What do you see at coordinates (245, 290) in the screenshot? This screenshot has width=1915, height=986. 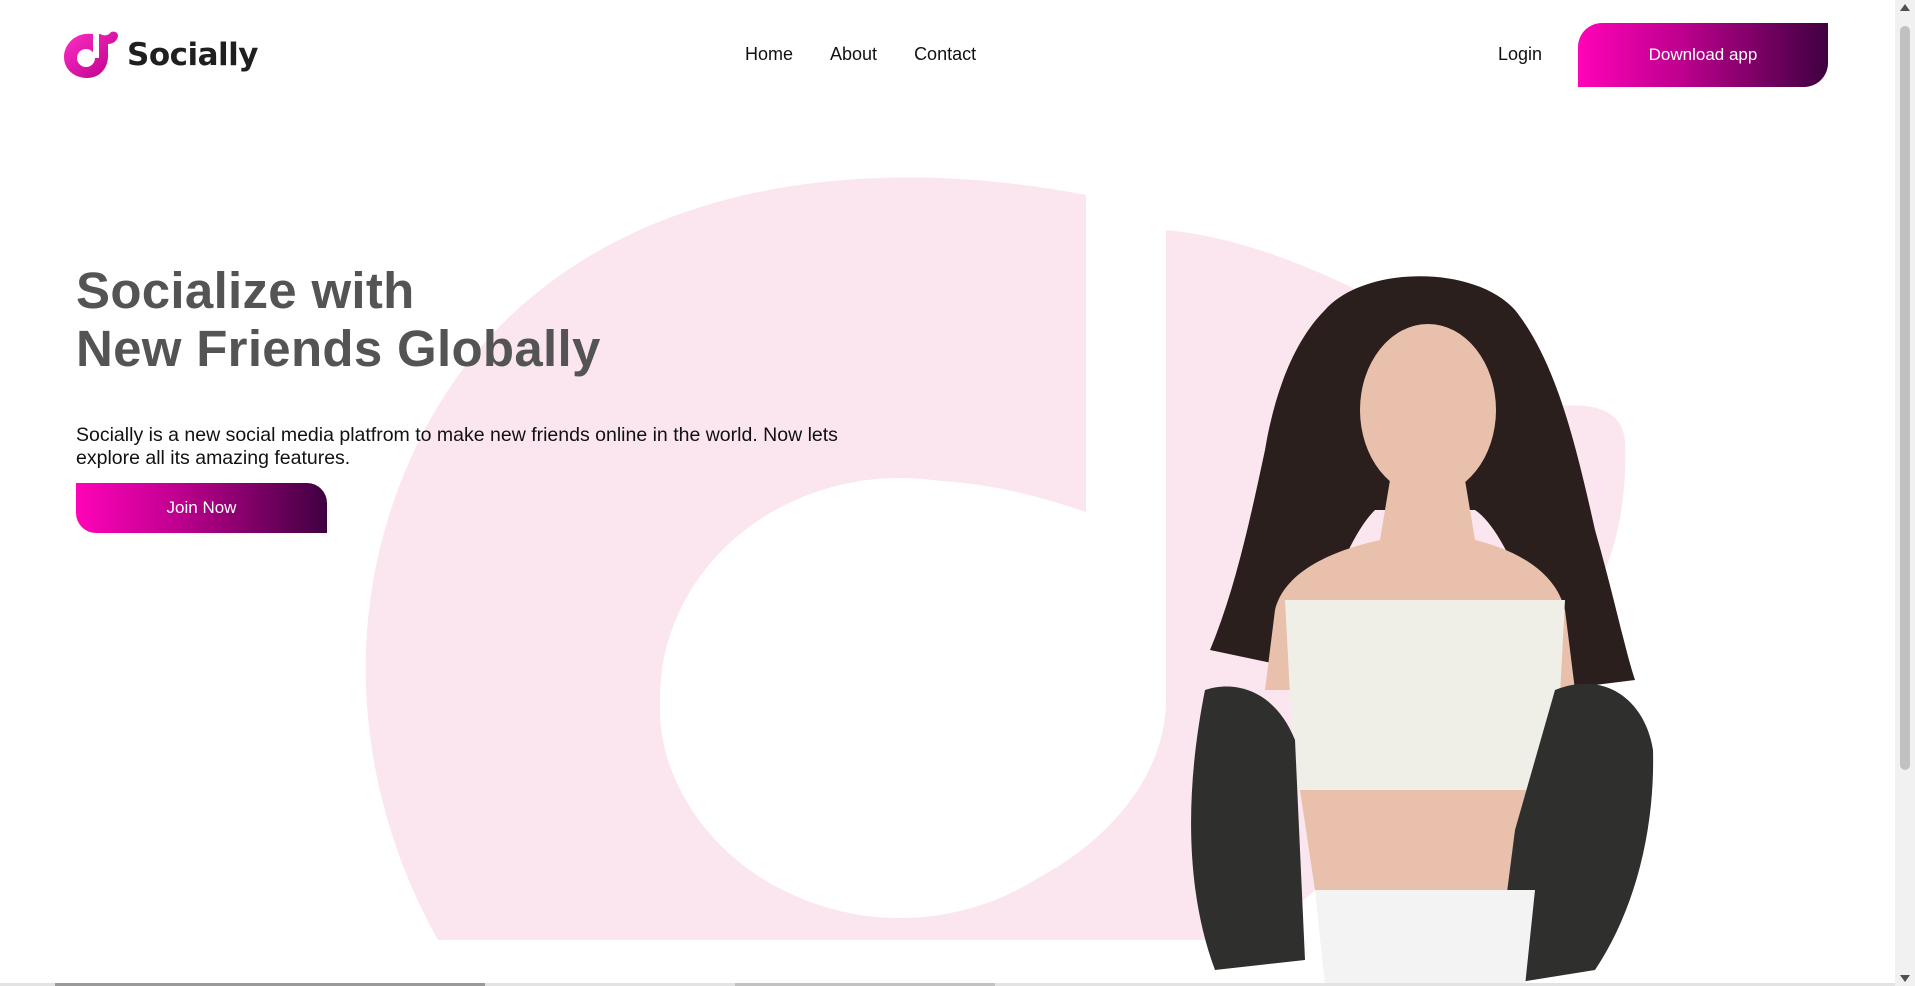 I see `hero-title-line1: Socialize with` at bounding box center [245, 290].